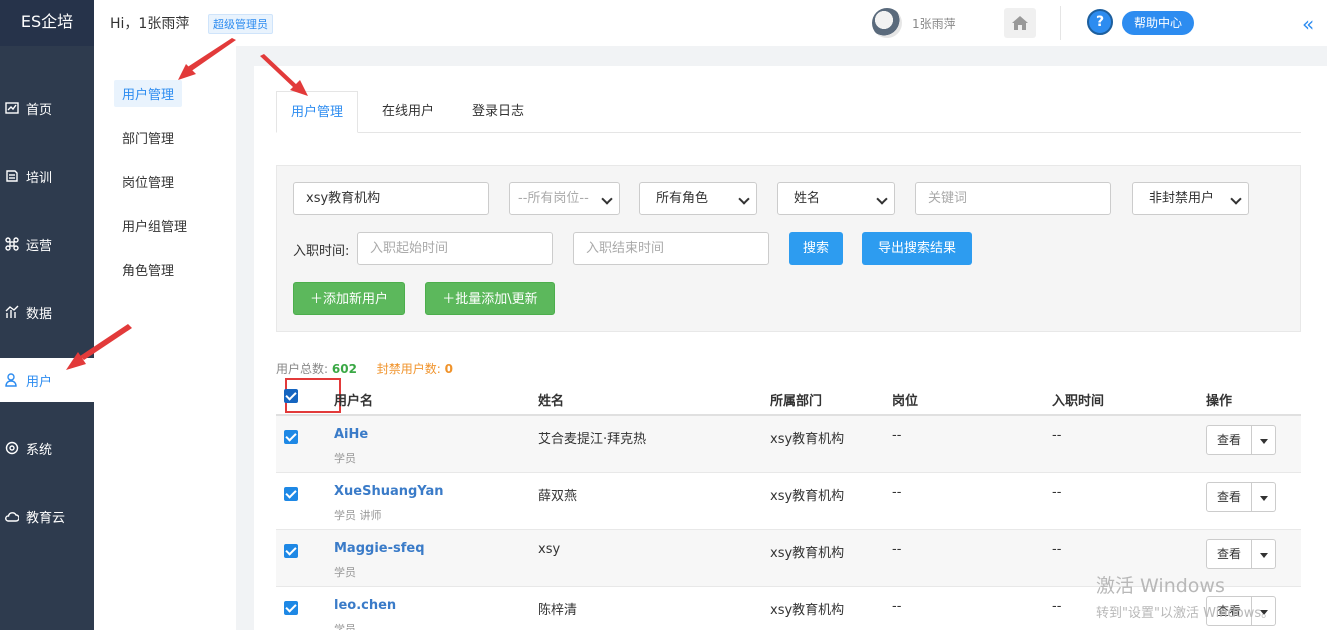  What do you see at coordinates (917, 248) in the screenshot?
I see `export-button: 导出搜索结果` at bounding box center [917, 248].